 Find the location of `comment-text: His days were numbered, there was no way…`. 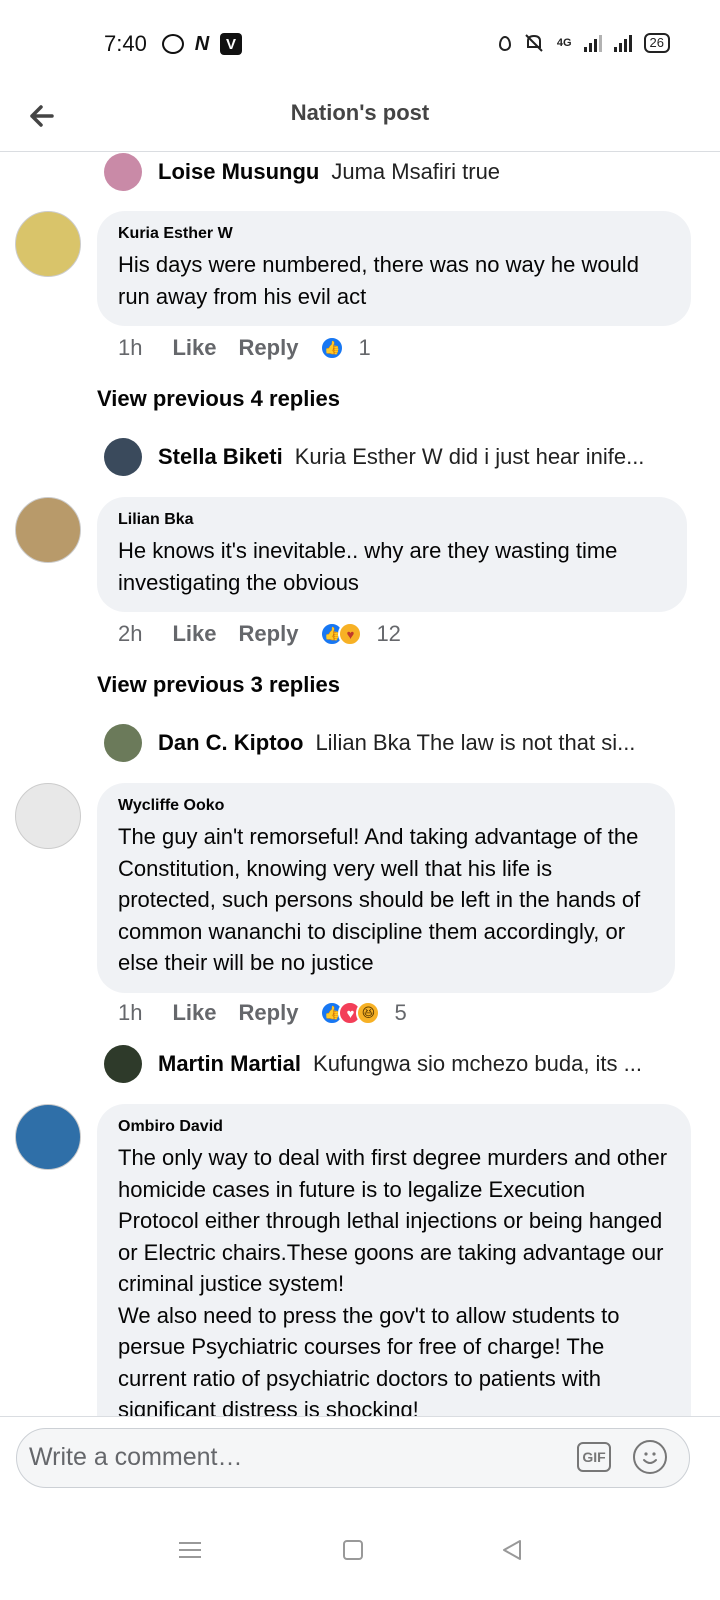

comment-text: His days were numbered, there was no way… is located at coordinates (378, 280).